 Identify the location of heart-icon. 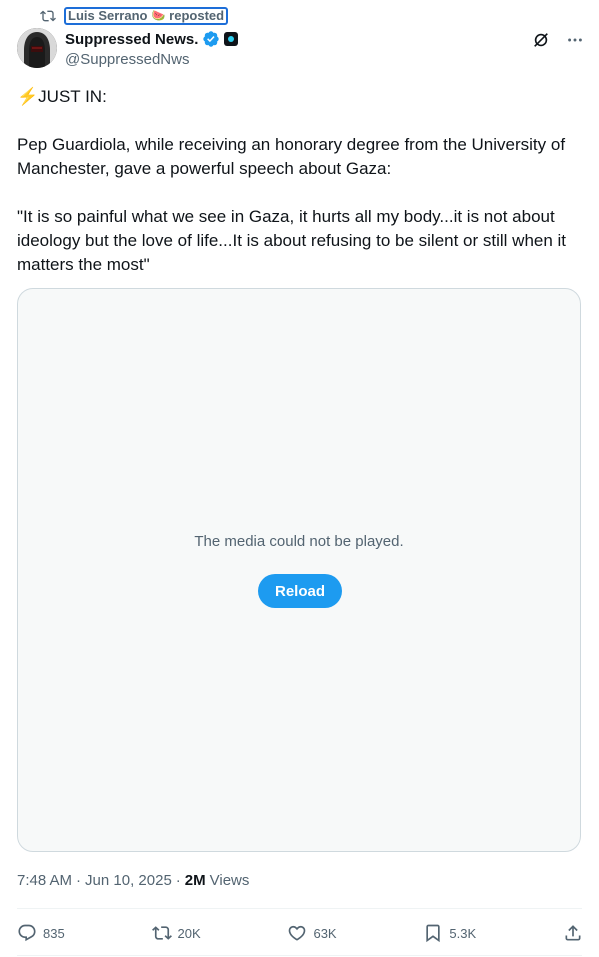
(297, 933).